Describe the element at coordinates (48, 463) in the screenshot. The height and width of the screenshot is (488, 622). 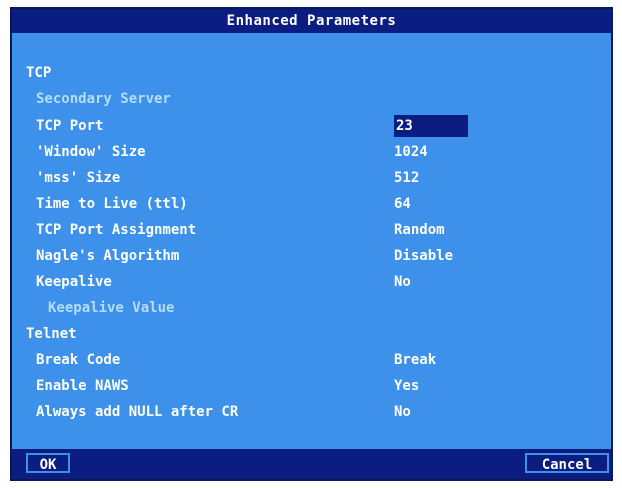
I see `ok-button: OK` at that location.